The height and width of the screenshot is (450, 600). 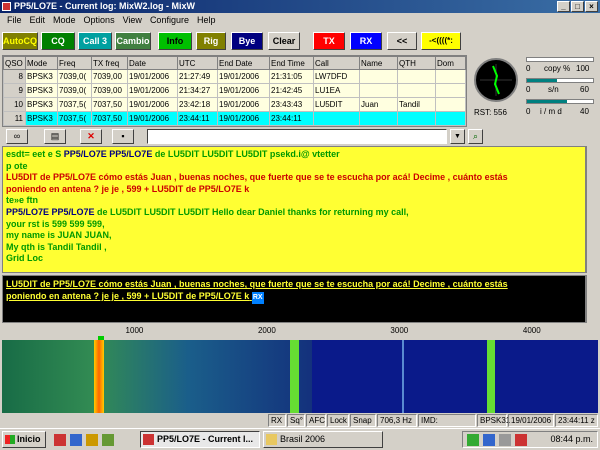 I want to click on call3-button: Call 3, so click(x=95, y=41).